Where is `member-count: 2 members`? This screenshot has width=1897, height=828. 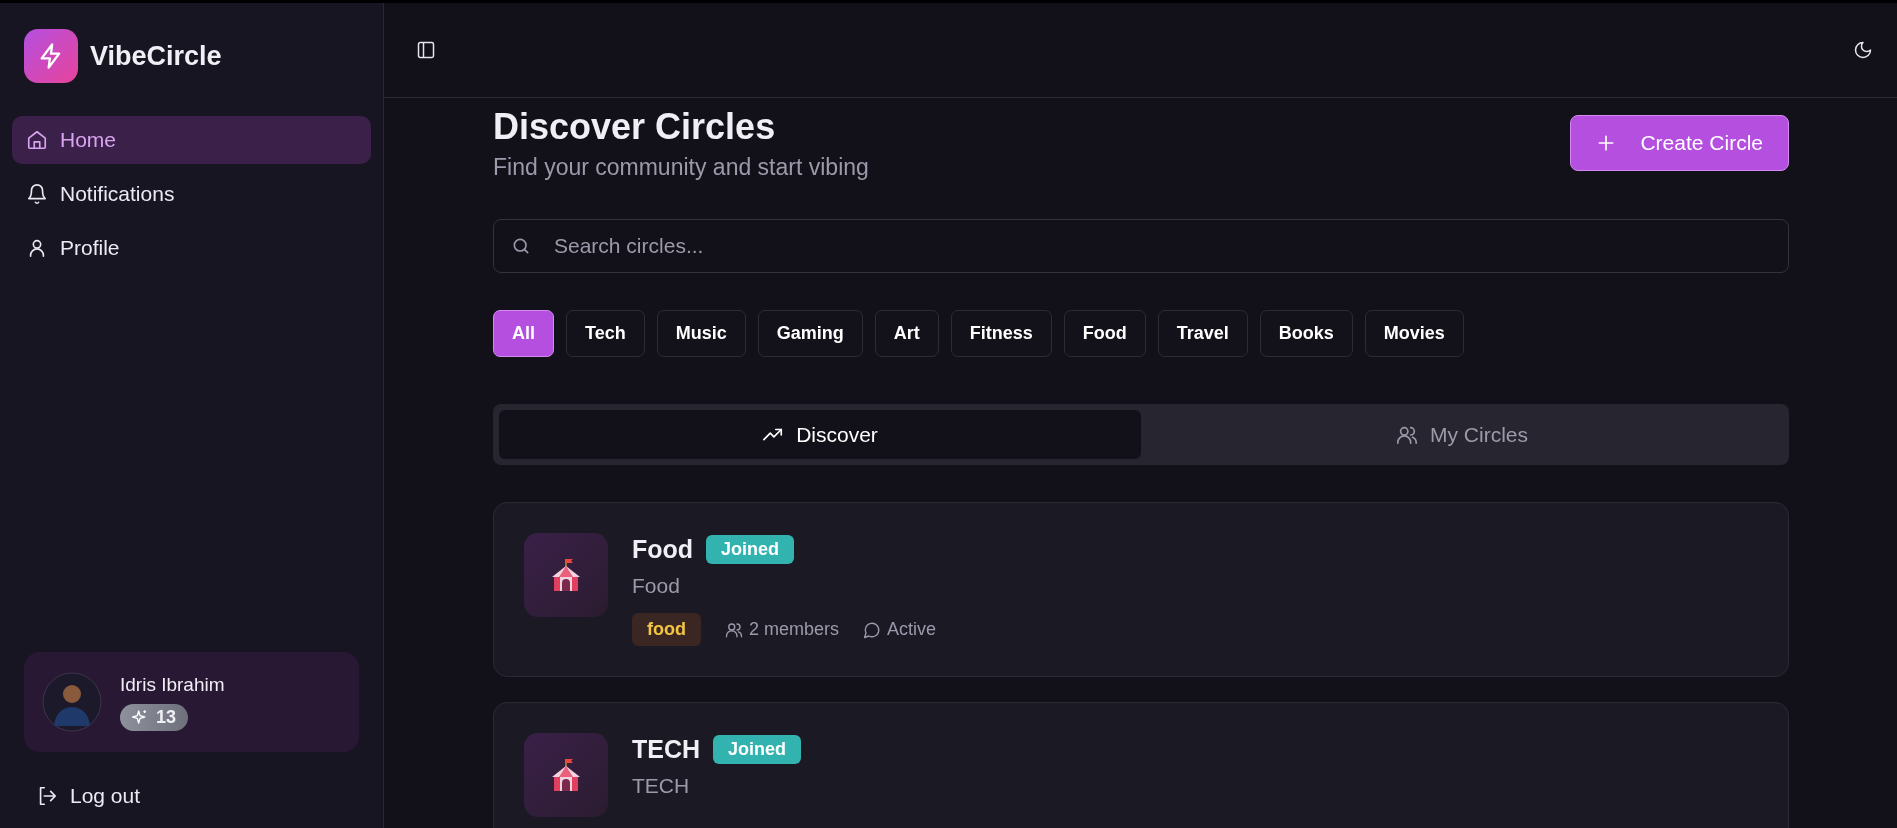 member-count: 2 members is located at coordinates (794, 629).